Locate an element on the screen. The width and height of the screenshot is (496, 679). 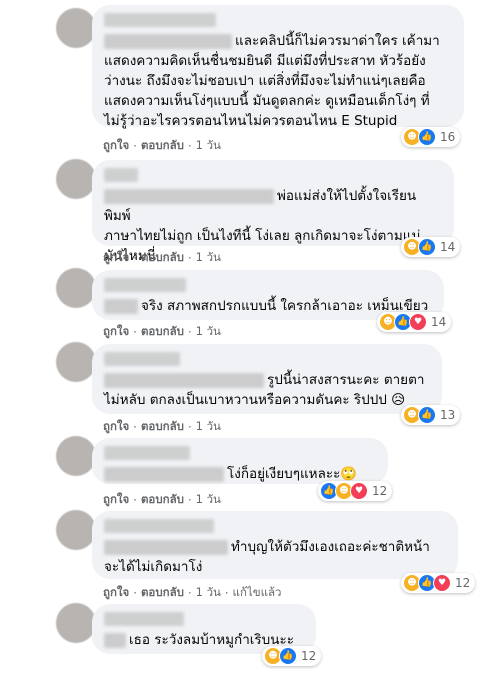
reaction-summary: ☻ 👍 14 is located at coordinates (431, 247).